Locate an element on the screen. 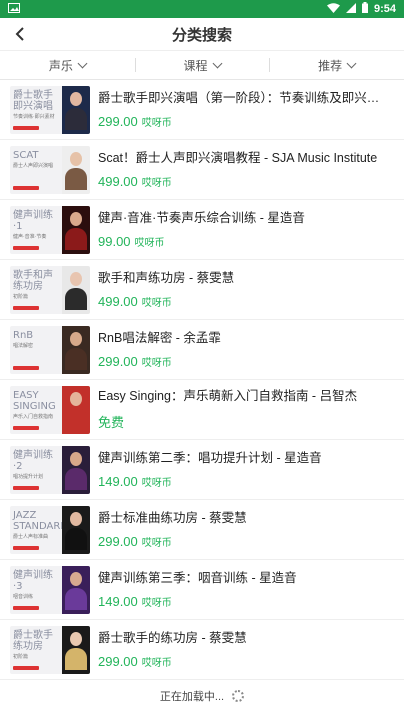 The image size is (404, 720). course-thumbnail: 健声训练·2 唱功提升计划 is located at coordinates (50, 469).